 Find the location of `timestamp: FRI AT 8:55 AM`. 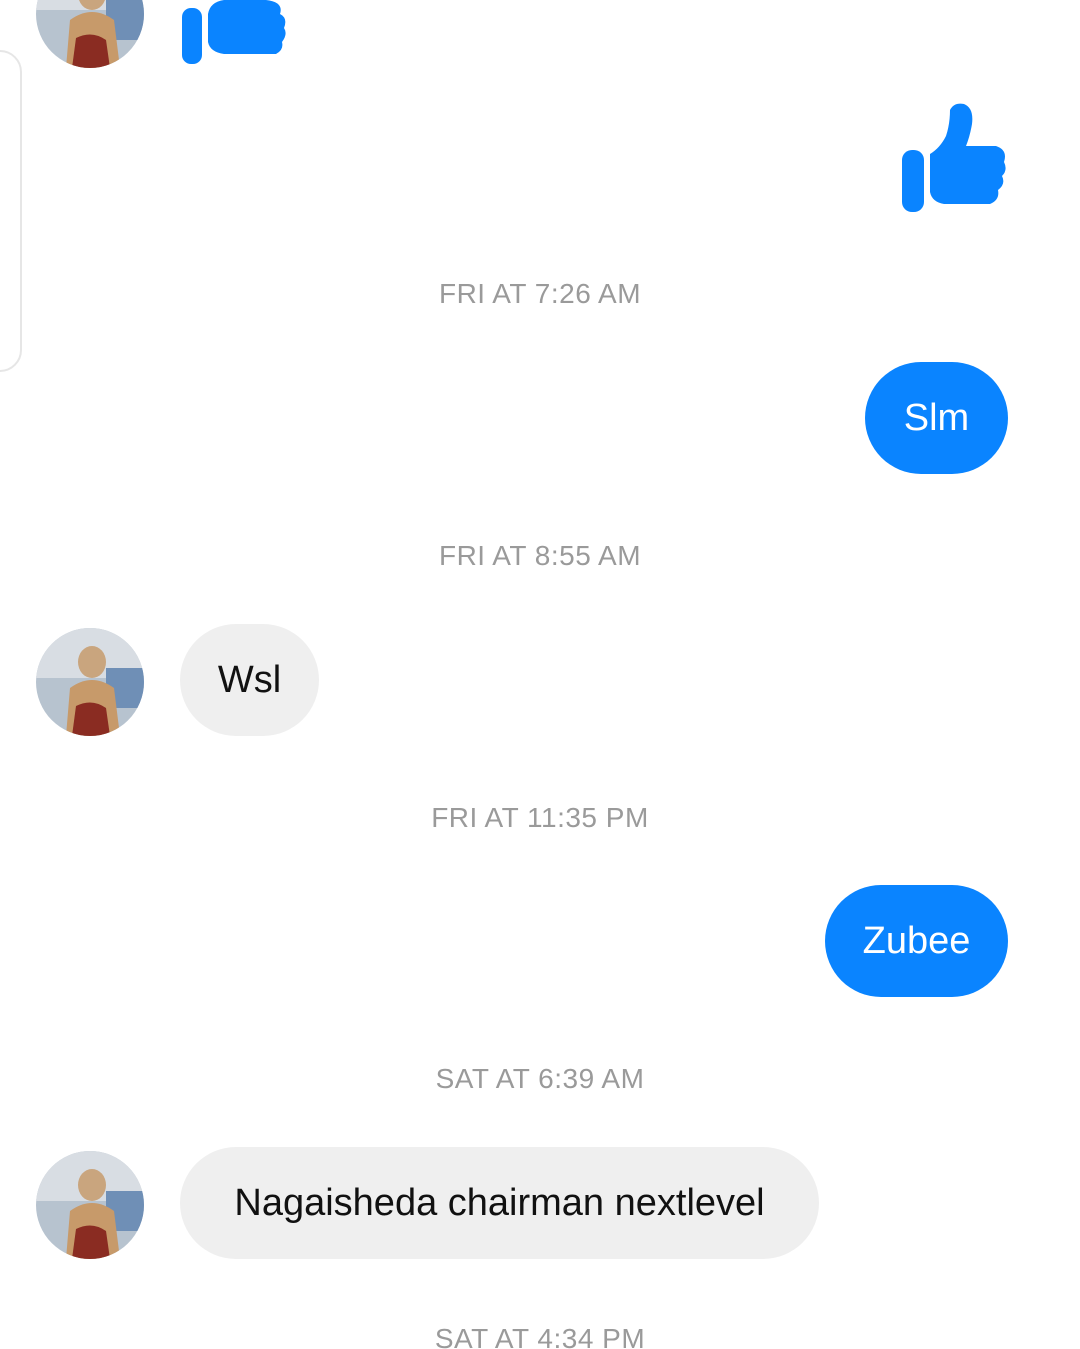

timestamp: FRI AT 8:55 AM is located at coordinates (540, 555).